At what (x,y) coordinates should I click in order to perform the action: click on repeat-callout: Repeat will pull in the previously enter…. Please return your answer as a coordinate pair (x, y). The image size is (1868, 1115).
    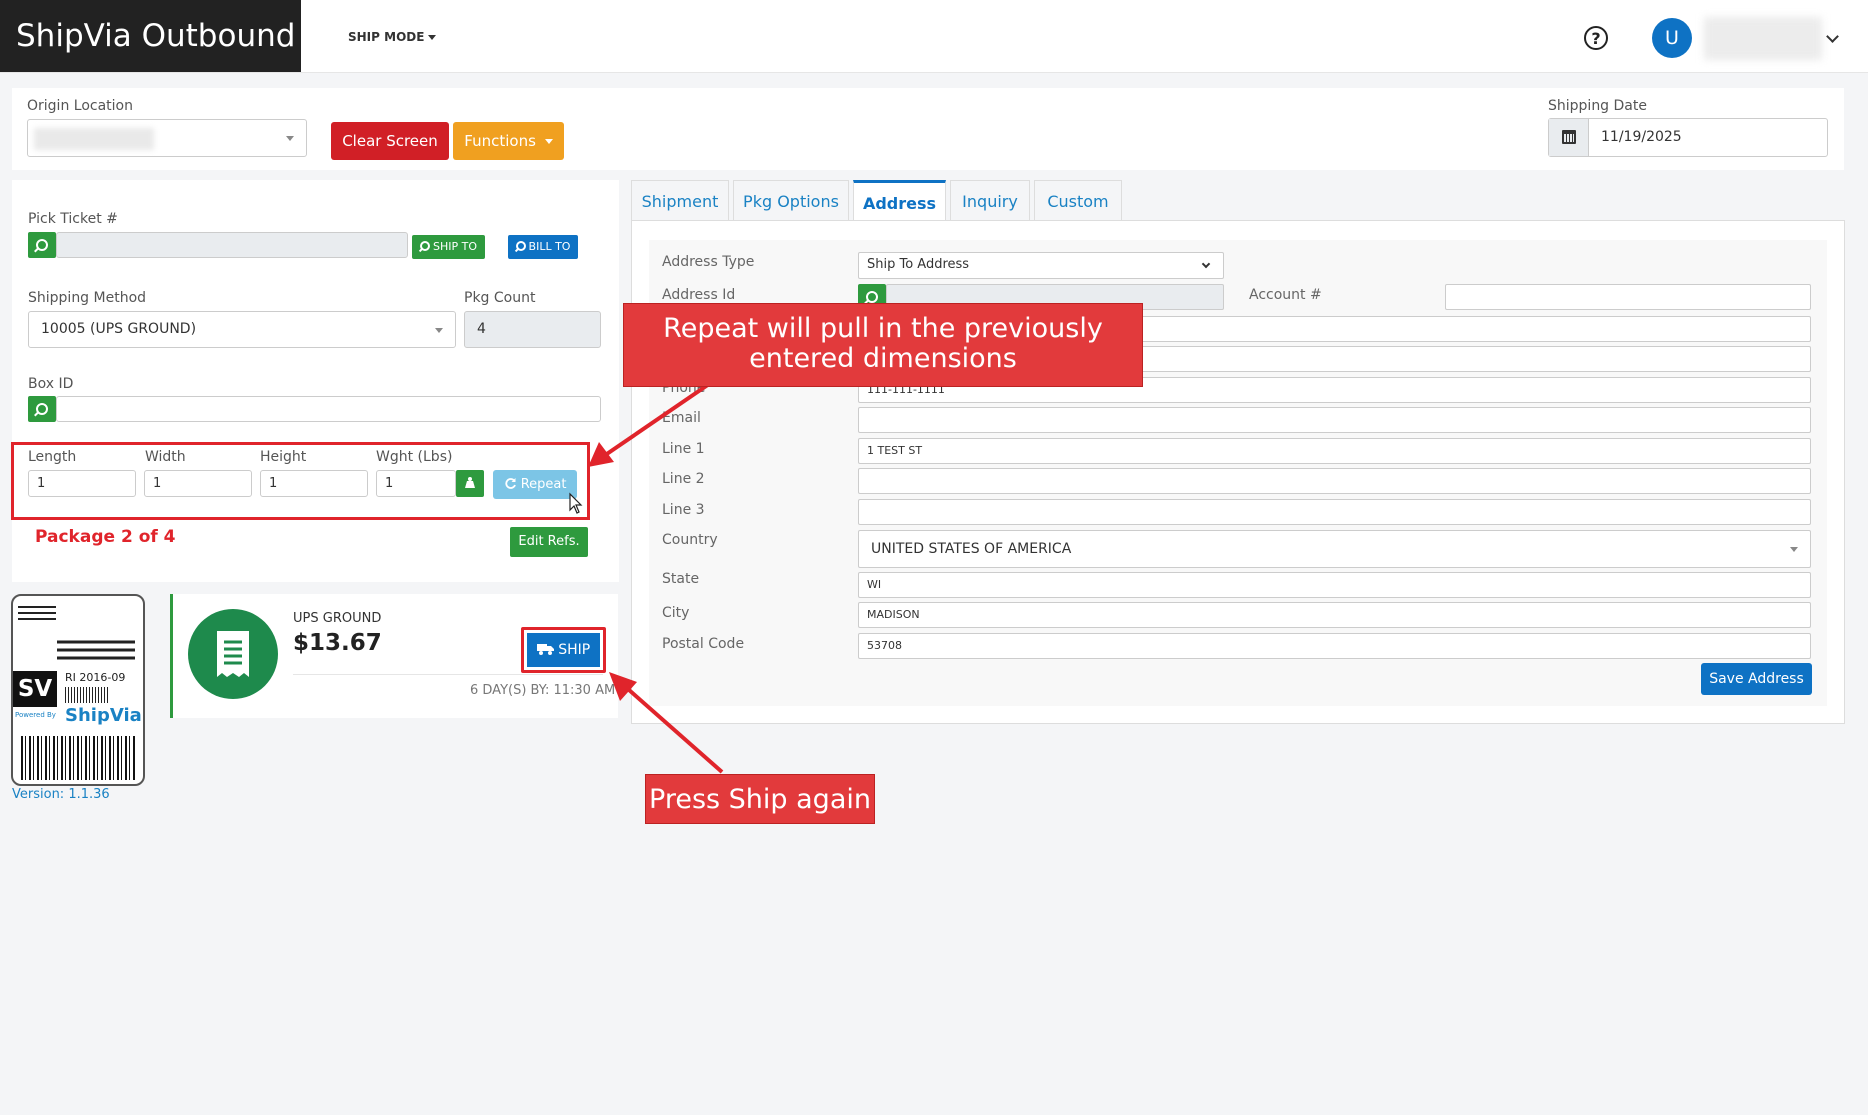
    Looking at the image, I should click on (883, 345).